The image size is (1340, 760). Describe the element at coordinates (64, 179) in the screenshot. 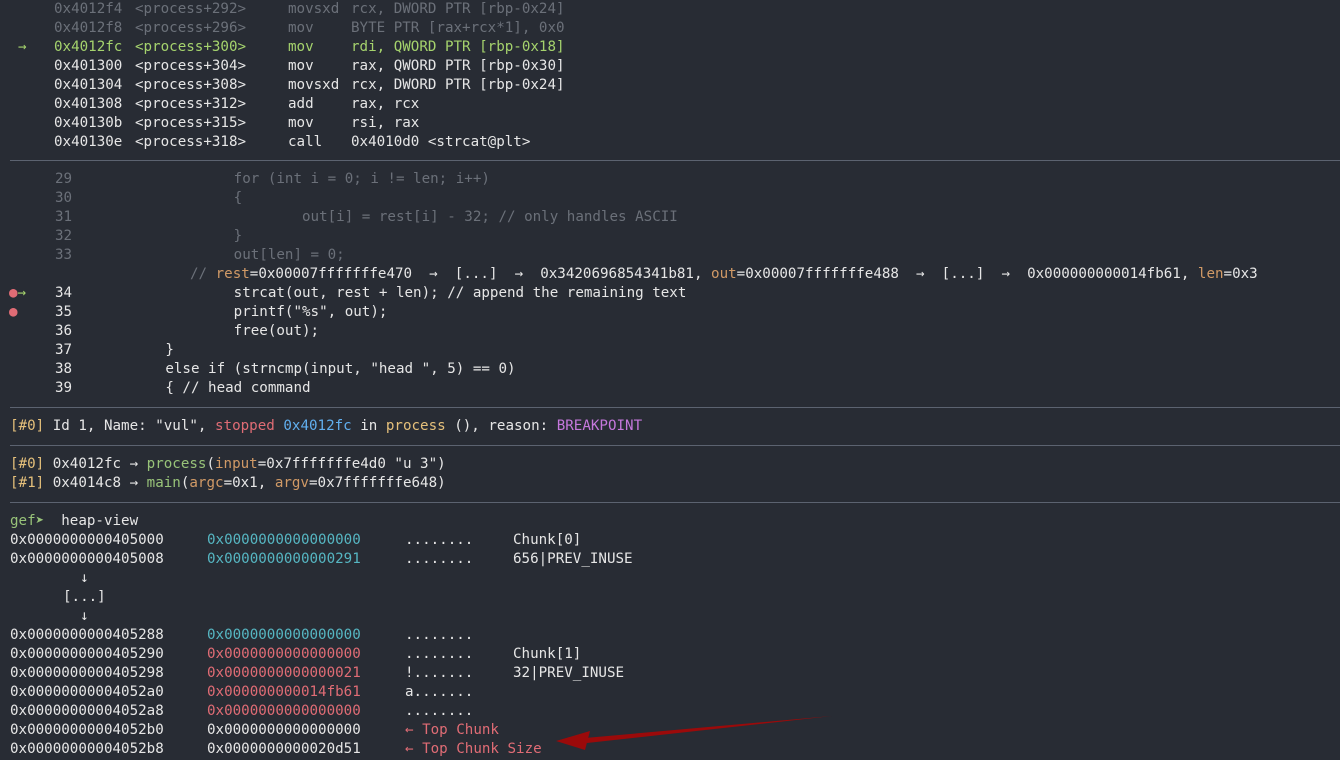

I see `source-line-number: 29` at that location.